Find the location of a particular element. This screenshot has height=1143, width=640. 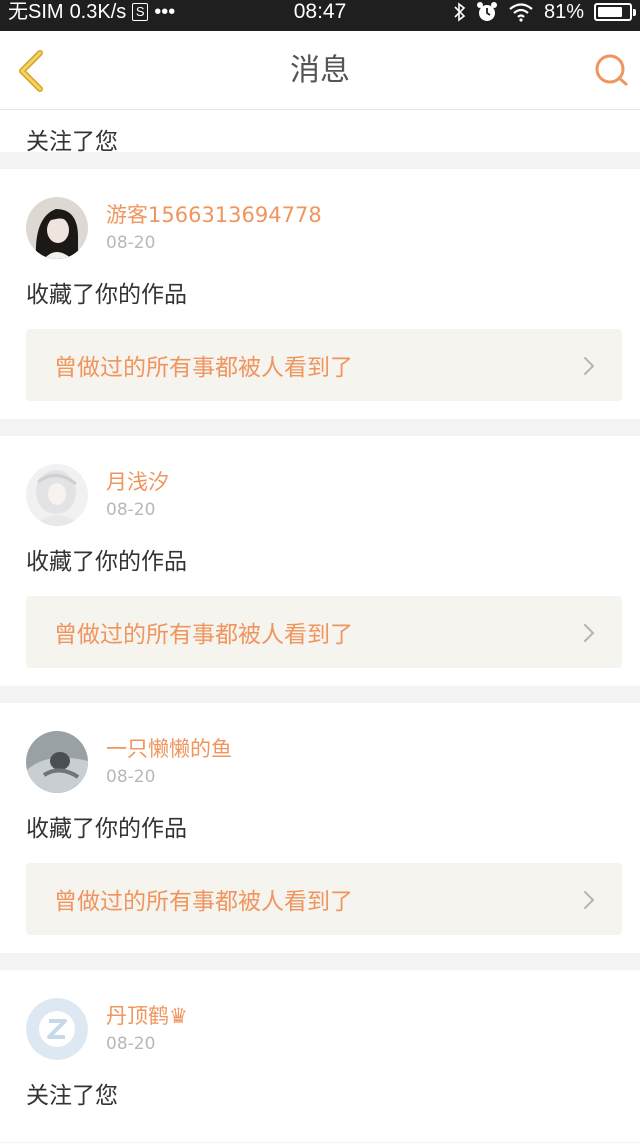

message-user-row: 一只懒懒的鱼 08-20 is located at coordinates (324, 762).